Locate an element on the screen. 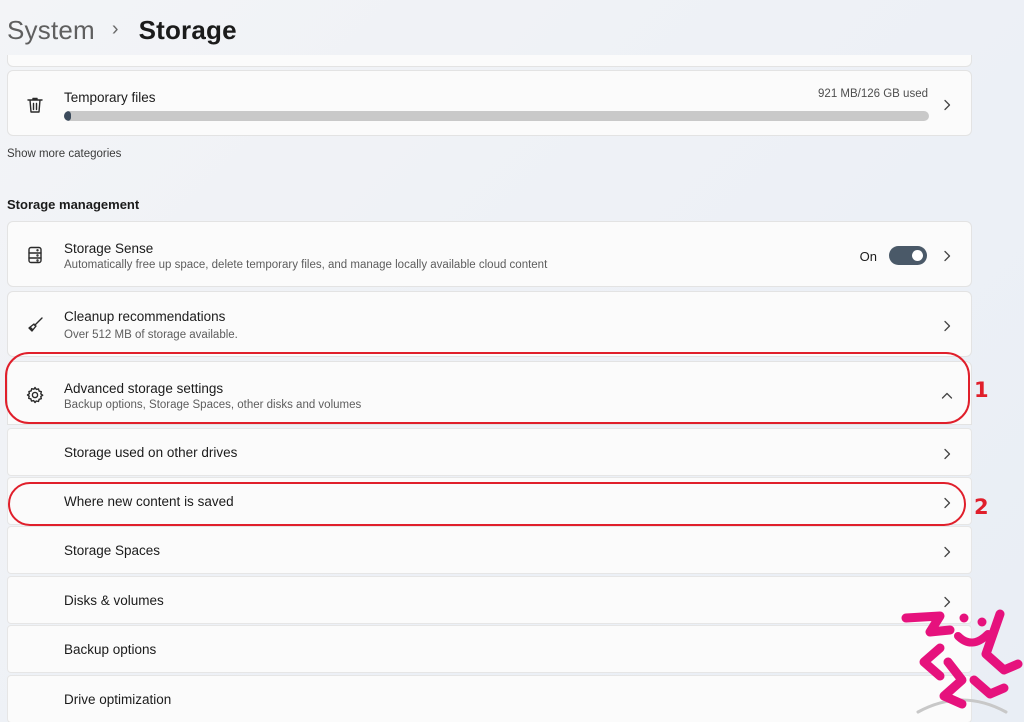  storage-sense-title: Storage Sense is located at coordinates (109, 248).